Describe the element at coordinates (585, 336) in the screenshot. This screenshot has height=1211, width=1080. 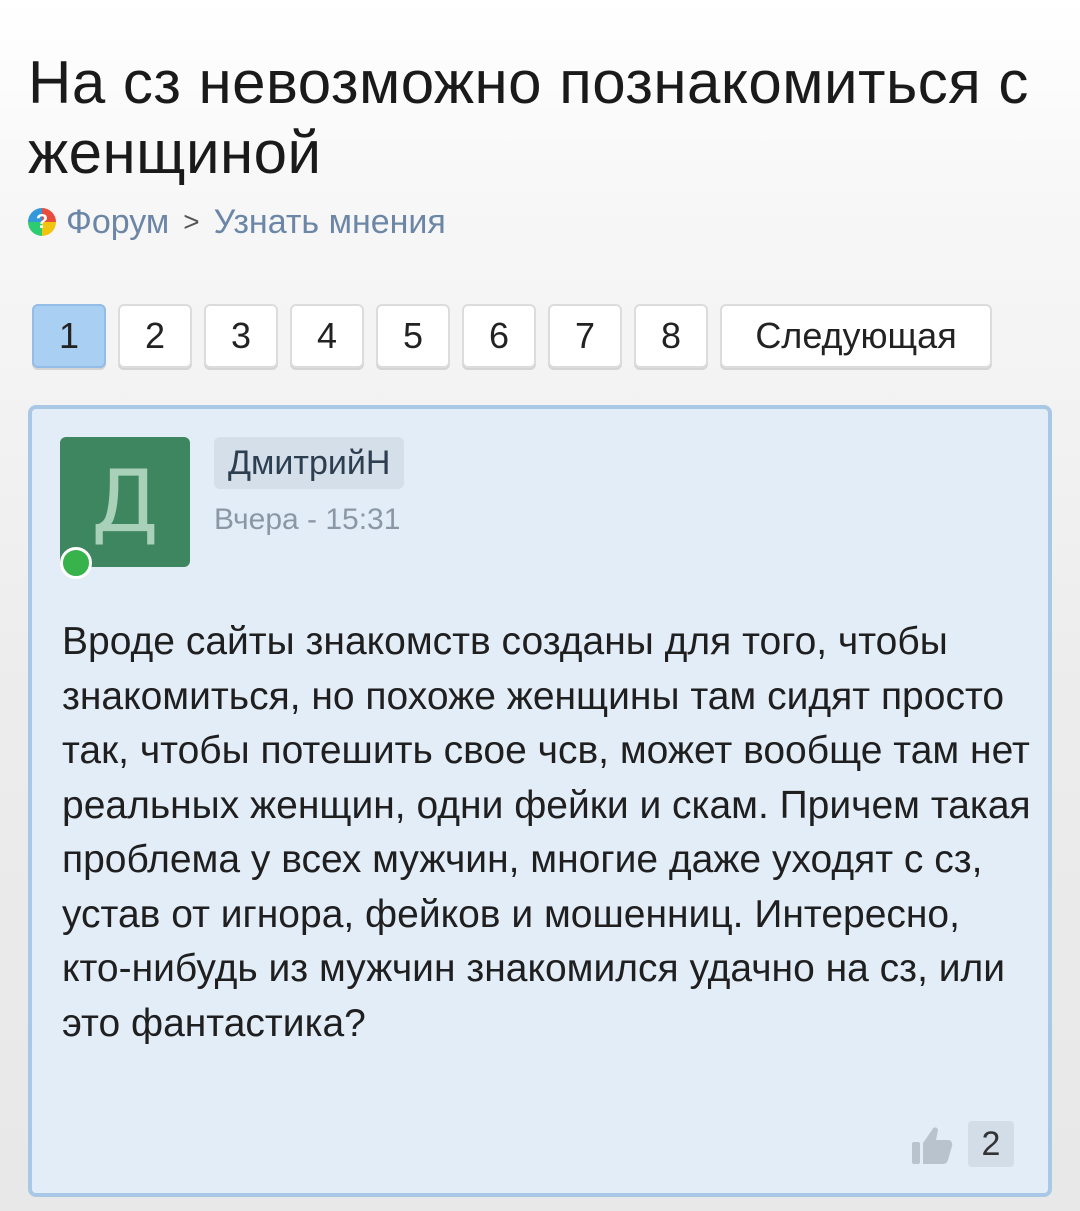
I see `page-button-7: 7` at that location.